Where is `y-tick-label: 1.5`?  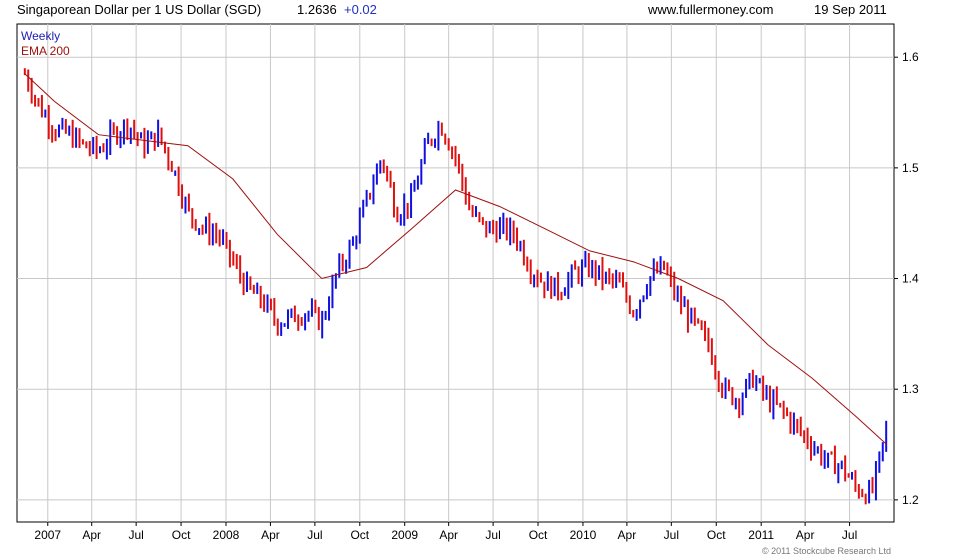 y-tick-label: 1.5 is located at coordinates (910, 168).